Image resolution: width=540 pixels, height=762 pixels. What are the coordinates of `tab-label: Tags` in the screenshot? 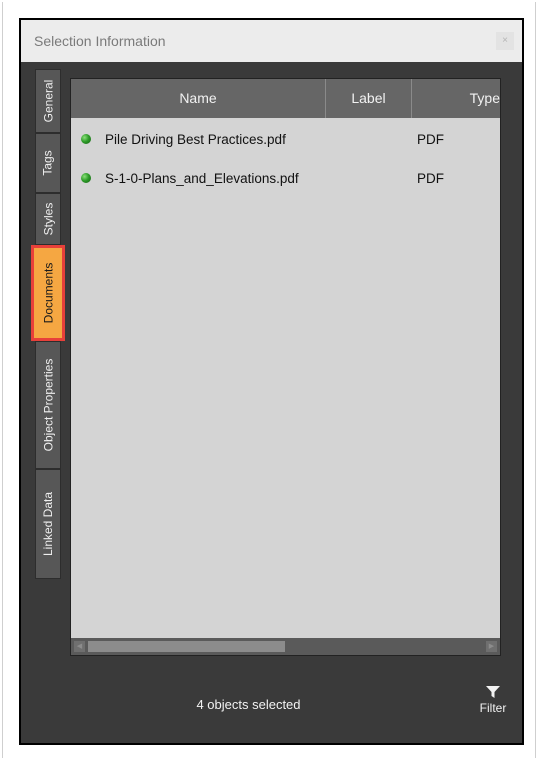 It's located at (48, 163).